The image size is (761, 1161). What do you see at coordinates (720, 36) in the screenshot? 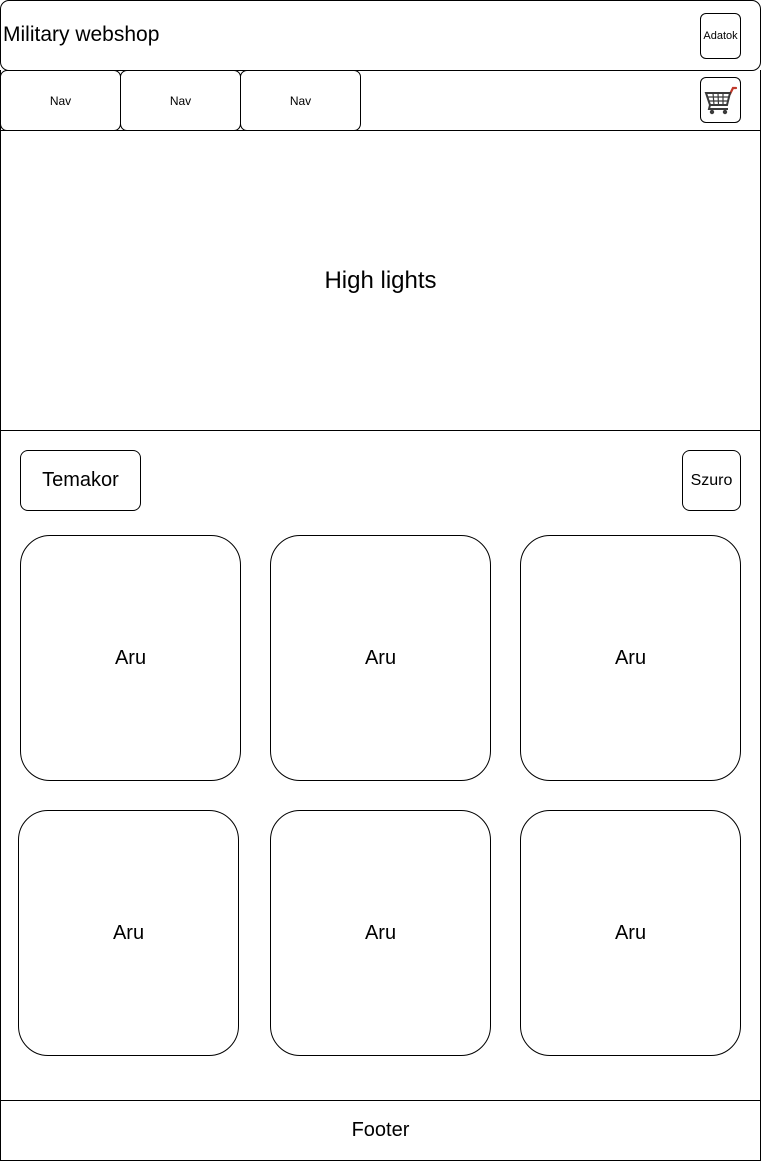
I see `account-data-button: Adatok` at bounding box center [720, 36].